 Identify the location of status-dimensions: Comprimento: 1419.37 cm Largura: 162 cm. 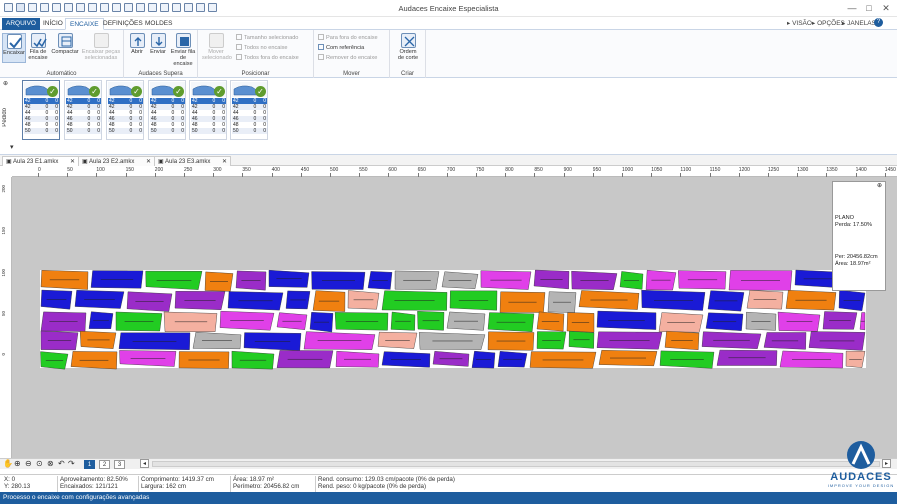
(176, 484).